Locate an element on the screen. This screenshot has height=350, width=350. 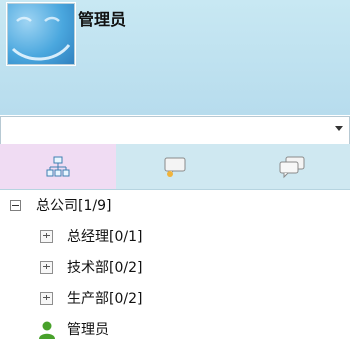
avatar is located at coordinates (41, 34).